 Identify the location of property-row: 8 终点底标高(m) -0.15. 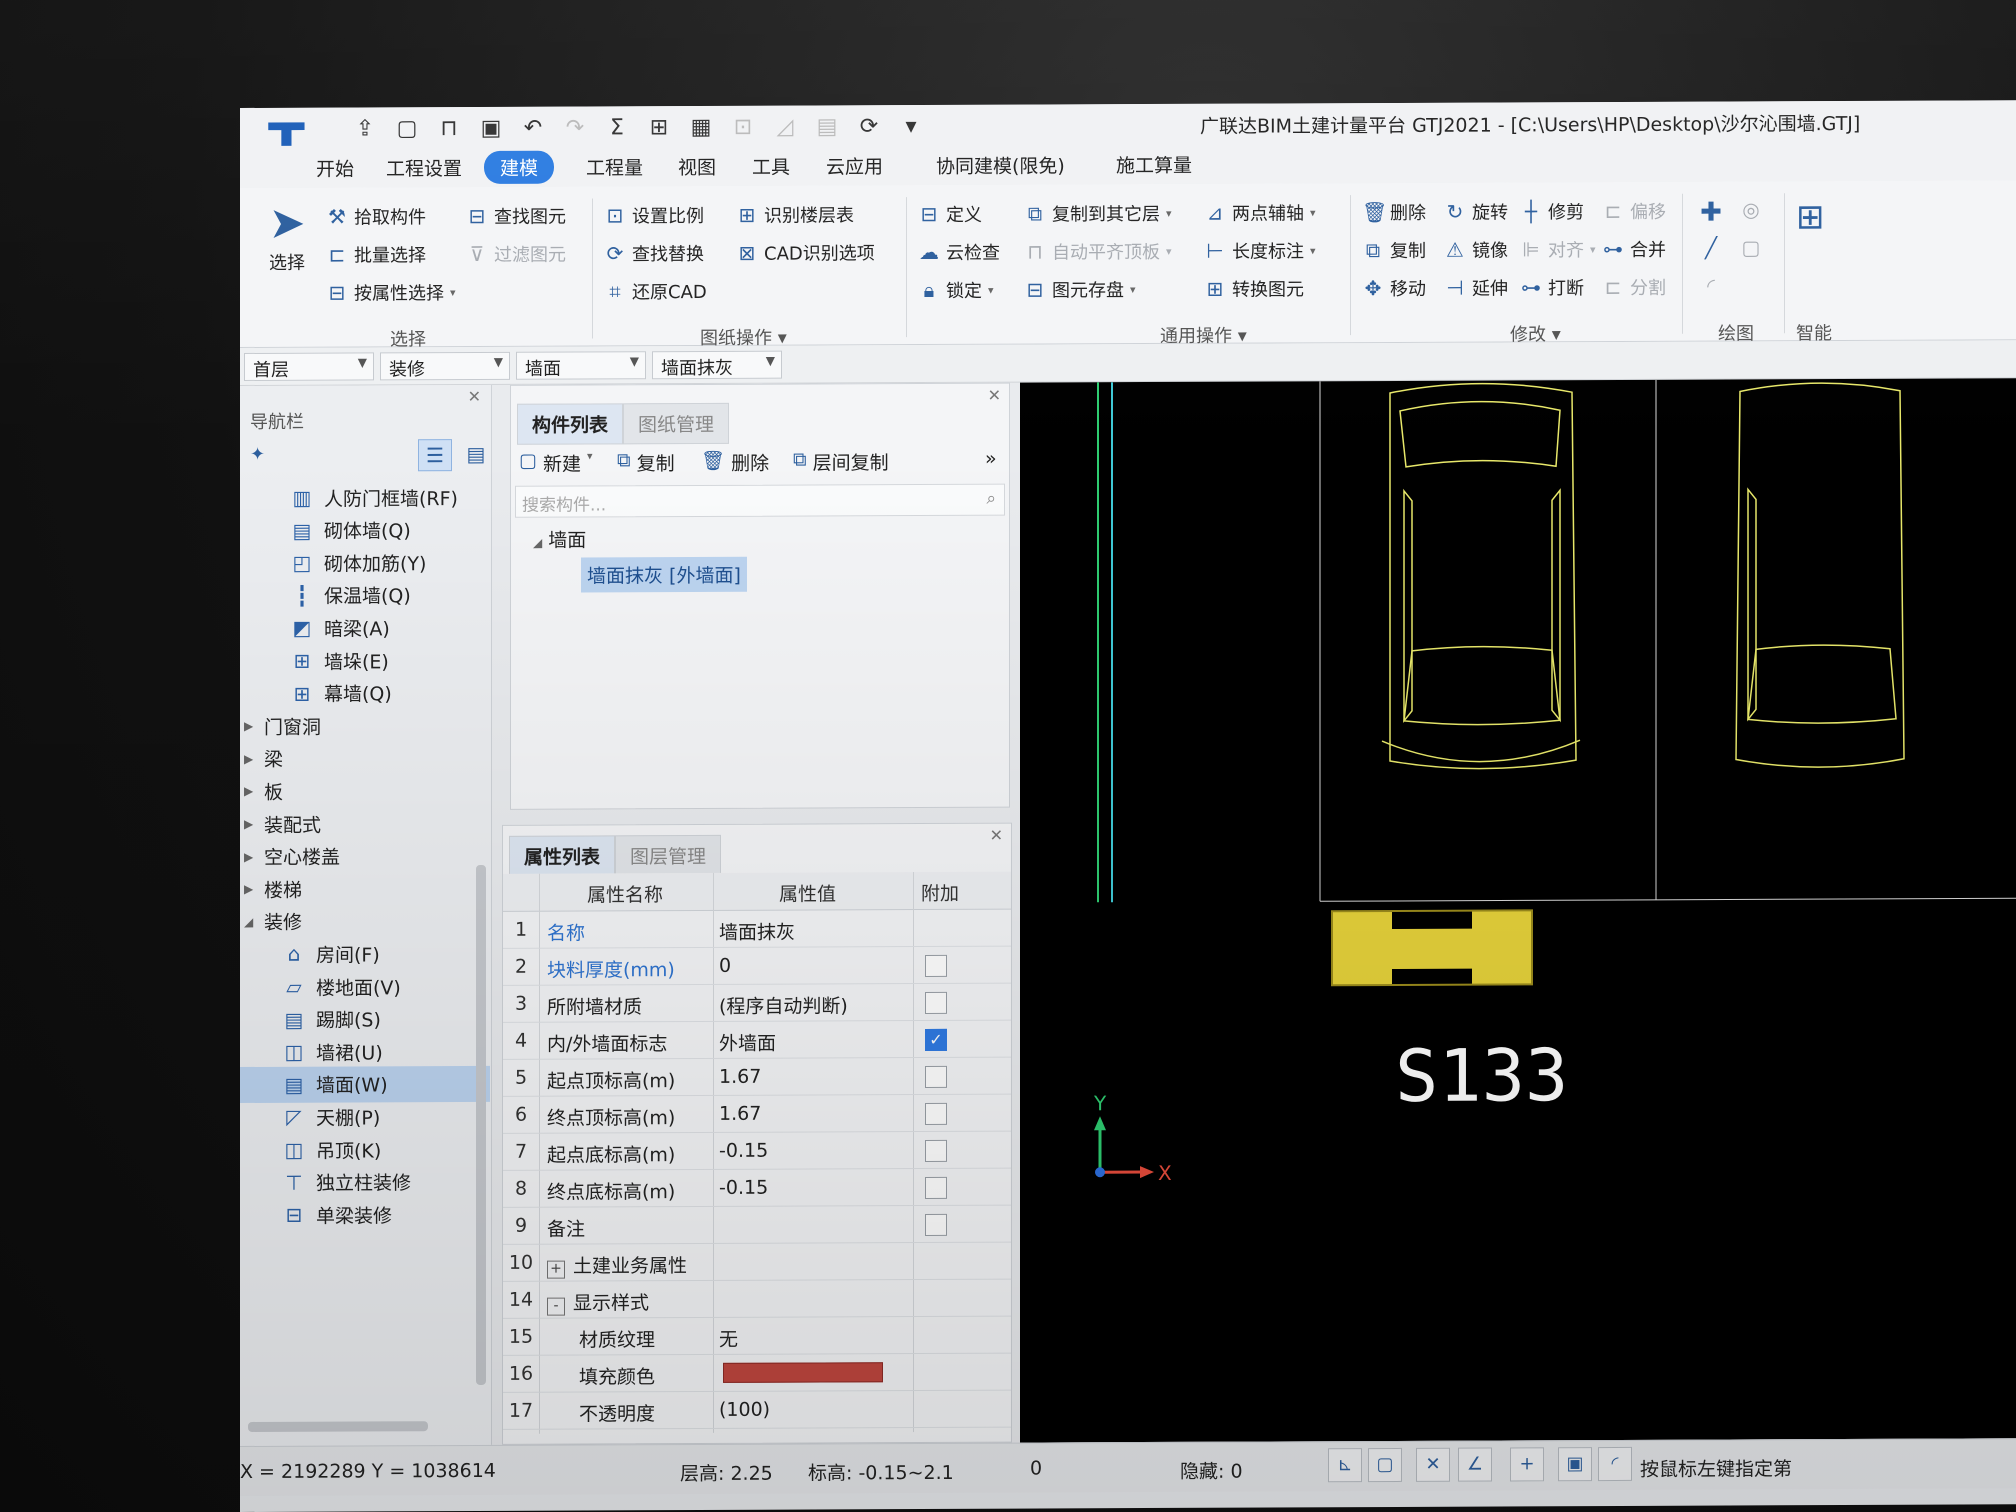
(757, 1188).